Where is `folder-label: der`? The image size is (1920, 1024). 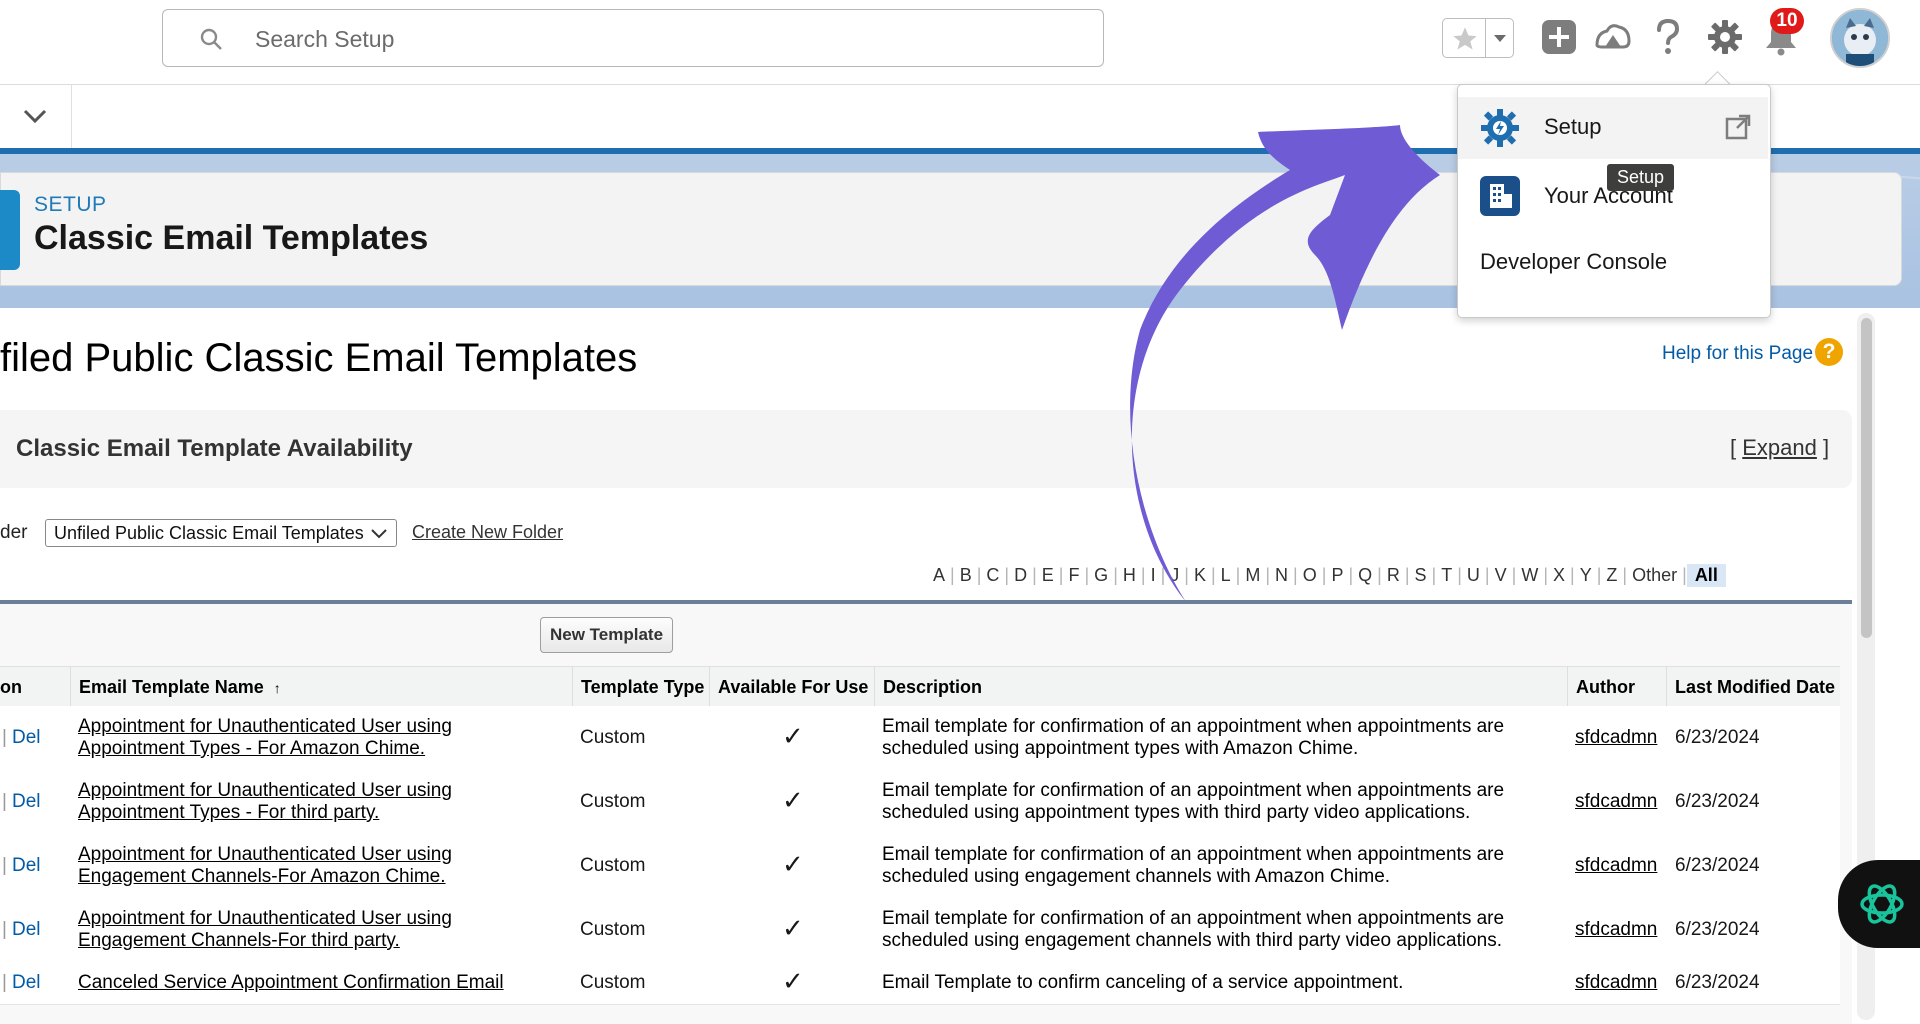
folder-label: der is located at coordinates (14, 532).